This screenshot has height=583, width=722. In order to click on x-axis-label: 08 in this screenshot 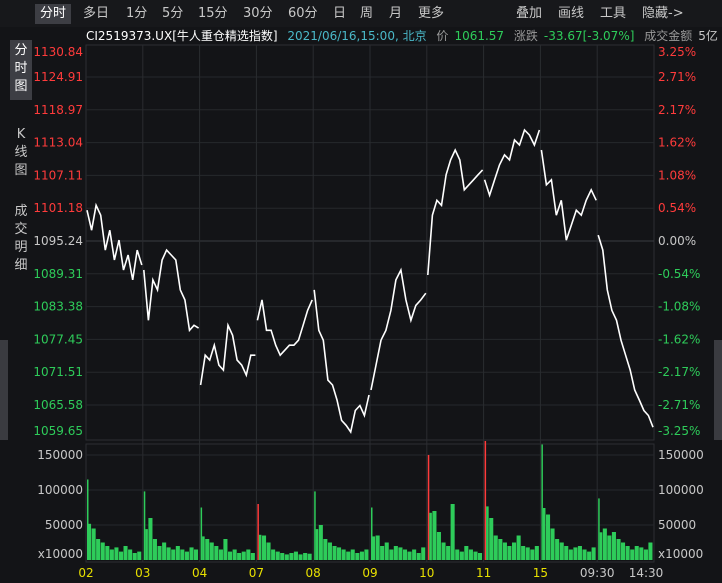, I will do `click(313, 573)`.